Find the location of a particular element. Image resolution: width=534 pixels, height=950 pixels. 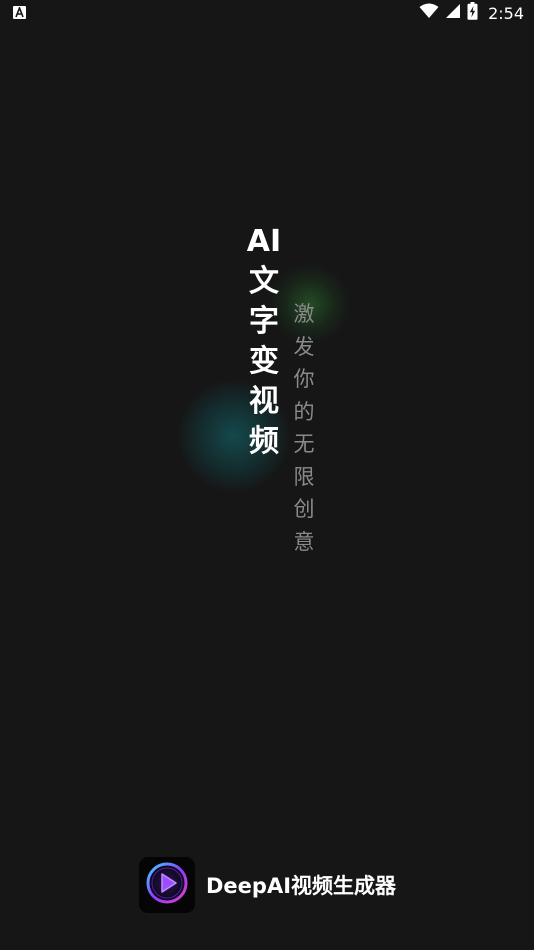

splash-subtitle: 激 发 你 的 无 限 创 意 is located at coordinates (304, 428).